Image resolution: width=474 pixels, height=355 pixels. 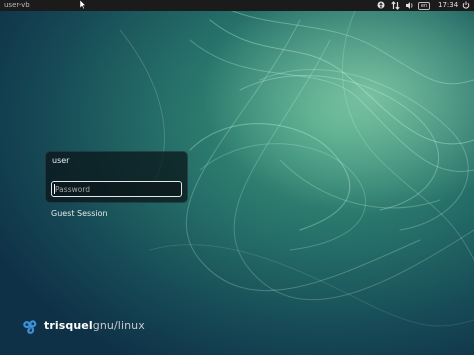 I want to click on logo-text-gnulinux: gnu/linux, so click(x=118, y=325).